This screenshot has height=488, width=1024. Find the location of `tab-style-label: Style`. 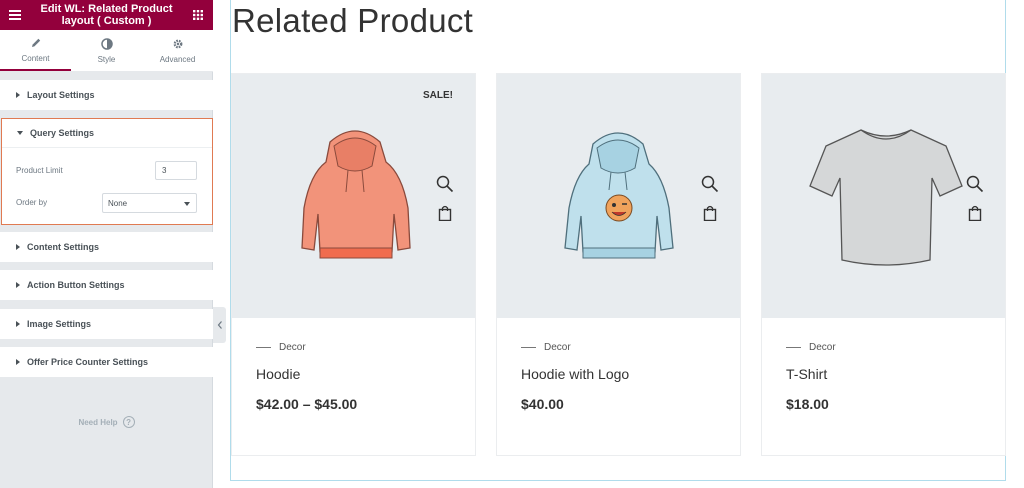

tab-style-label: Style is located at coordinates (106, 59).